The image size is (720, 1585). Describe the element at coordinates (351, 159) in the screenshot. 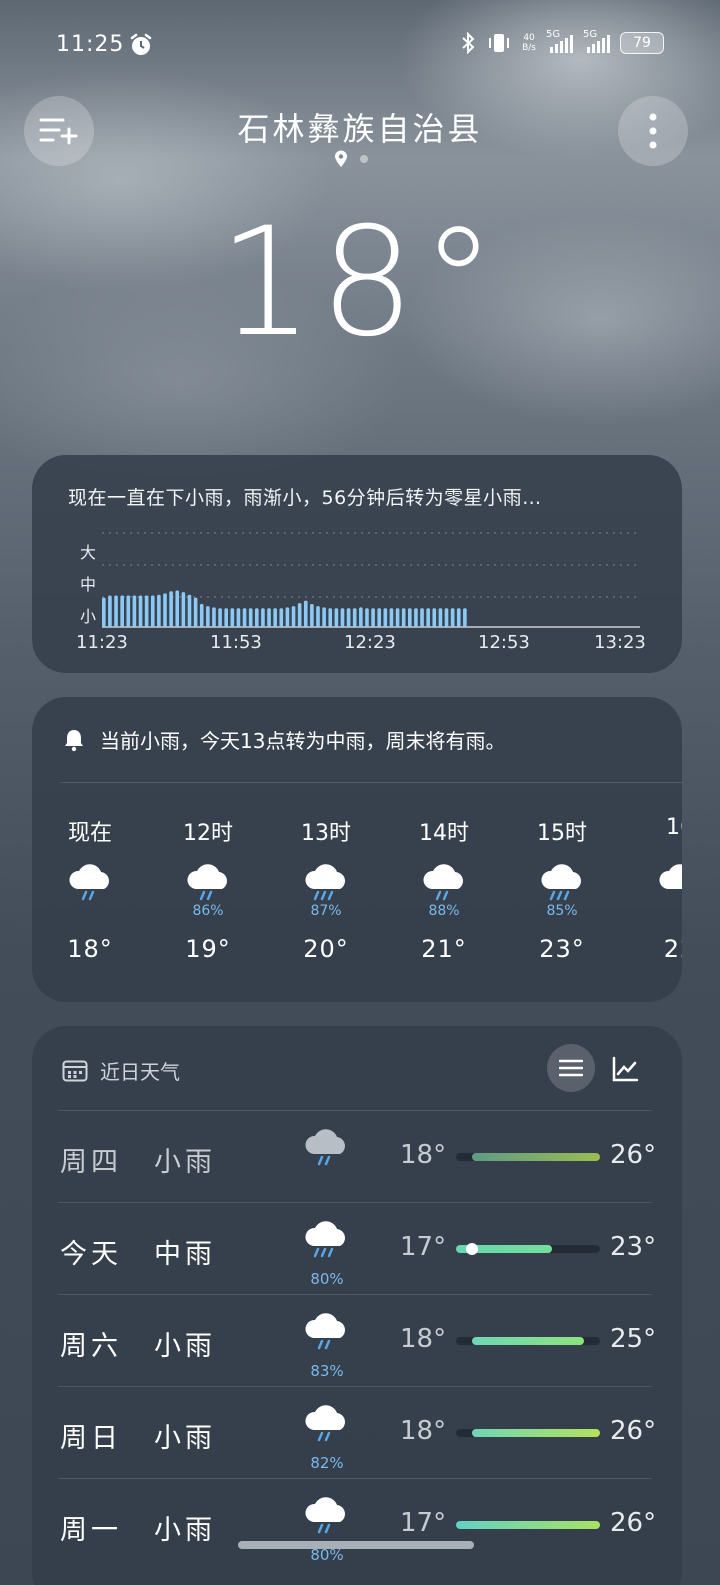

I see `page-indicator` at that location.